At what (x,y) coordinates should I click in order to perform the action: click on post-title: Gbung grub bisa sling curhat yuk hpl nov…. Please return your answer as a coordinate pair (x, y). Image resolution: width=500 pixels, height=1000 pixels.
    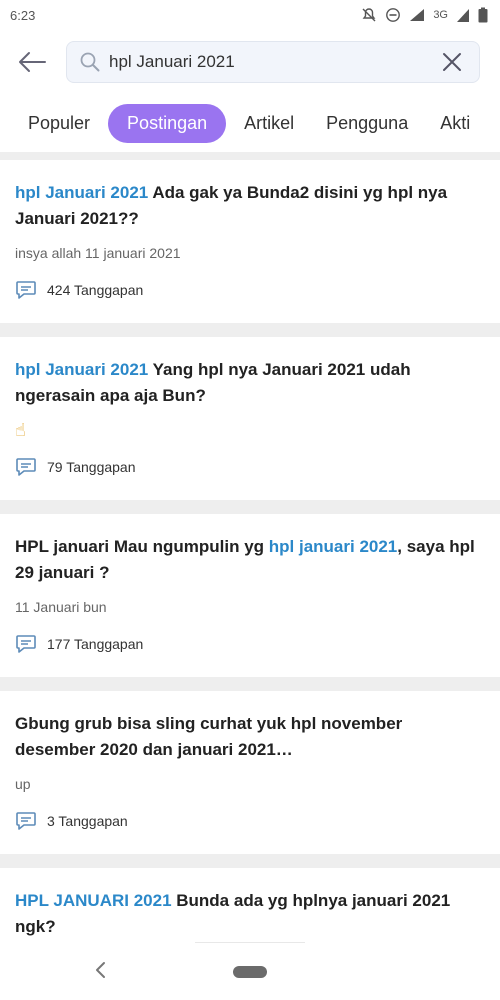
    Looking at the image, I should click on (250, 737).